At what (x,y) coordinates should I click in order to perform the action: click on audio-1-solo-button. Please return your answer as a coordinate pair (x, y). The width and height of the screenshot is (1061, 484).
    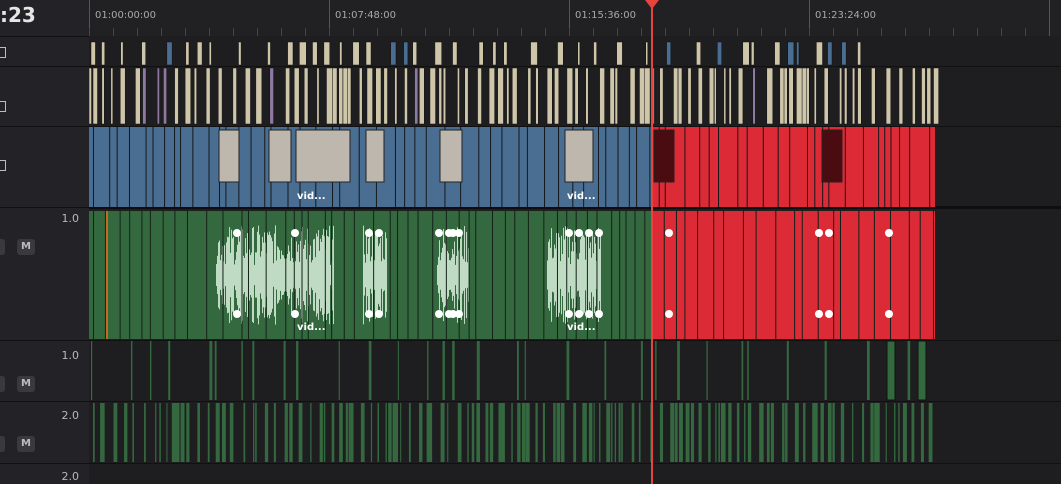
    Looking at the image, I should click on (2, 247).